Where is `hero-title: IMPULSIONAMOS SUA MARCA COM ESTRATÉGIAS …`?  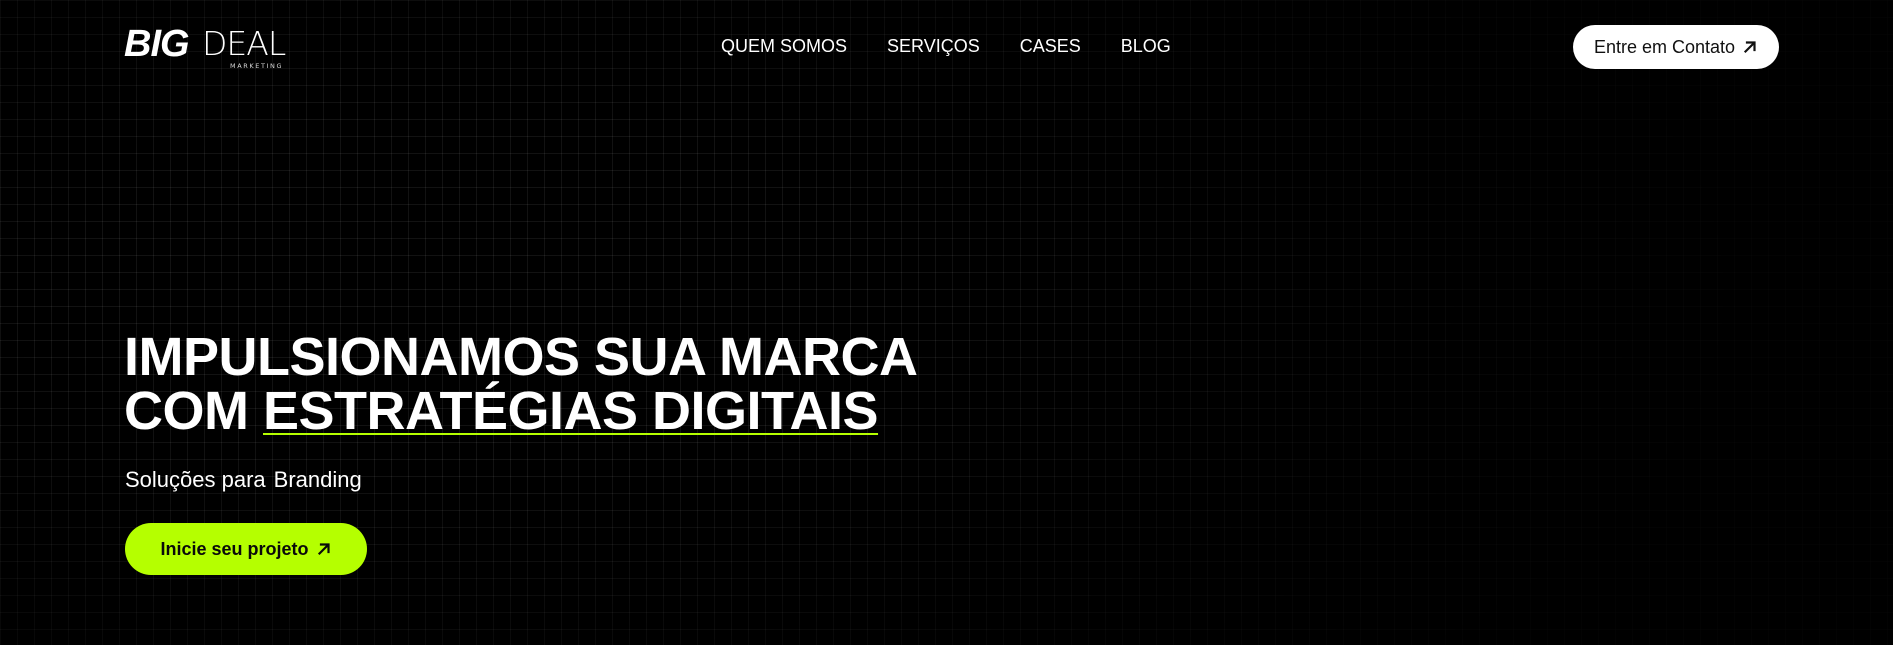
hero-title: IMPULSIONAMOS SUA MARCA COM ESTRATÉGIAS … is located at coordinates (521, 384).